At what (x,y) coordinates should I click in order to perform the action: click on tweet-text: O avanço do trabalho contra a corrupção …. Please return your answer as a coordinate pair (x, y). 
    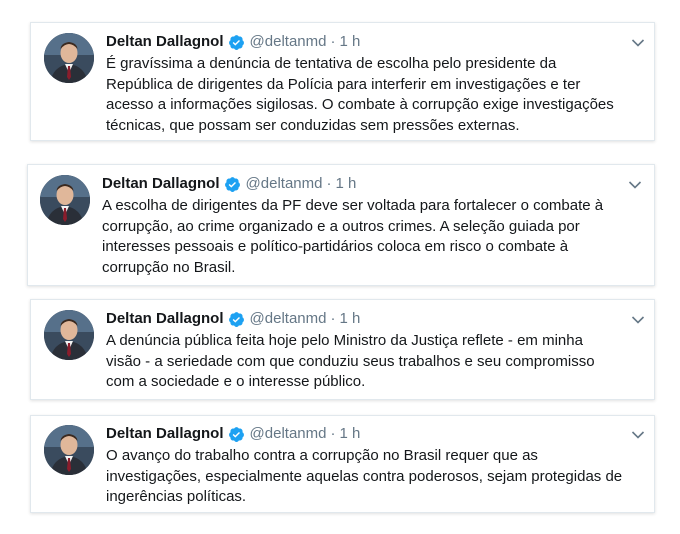
    Looking at the image, I should click on (364, 476).